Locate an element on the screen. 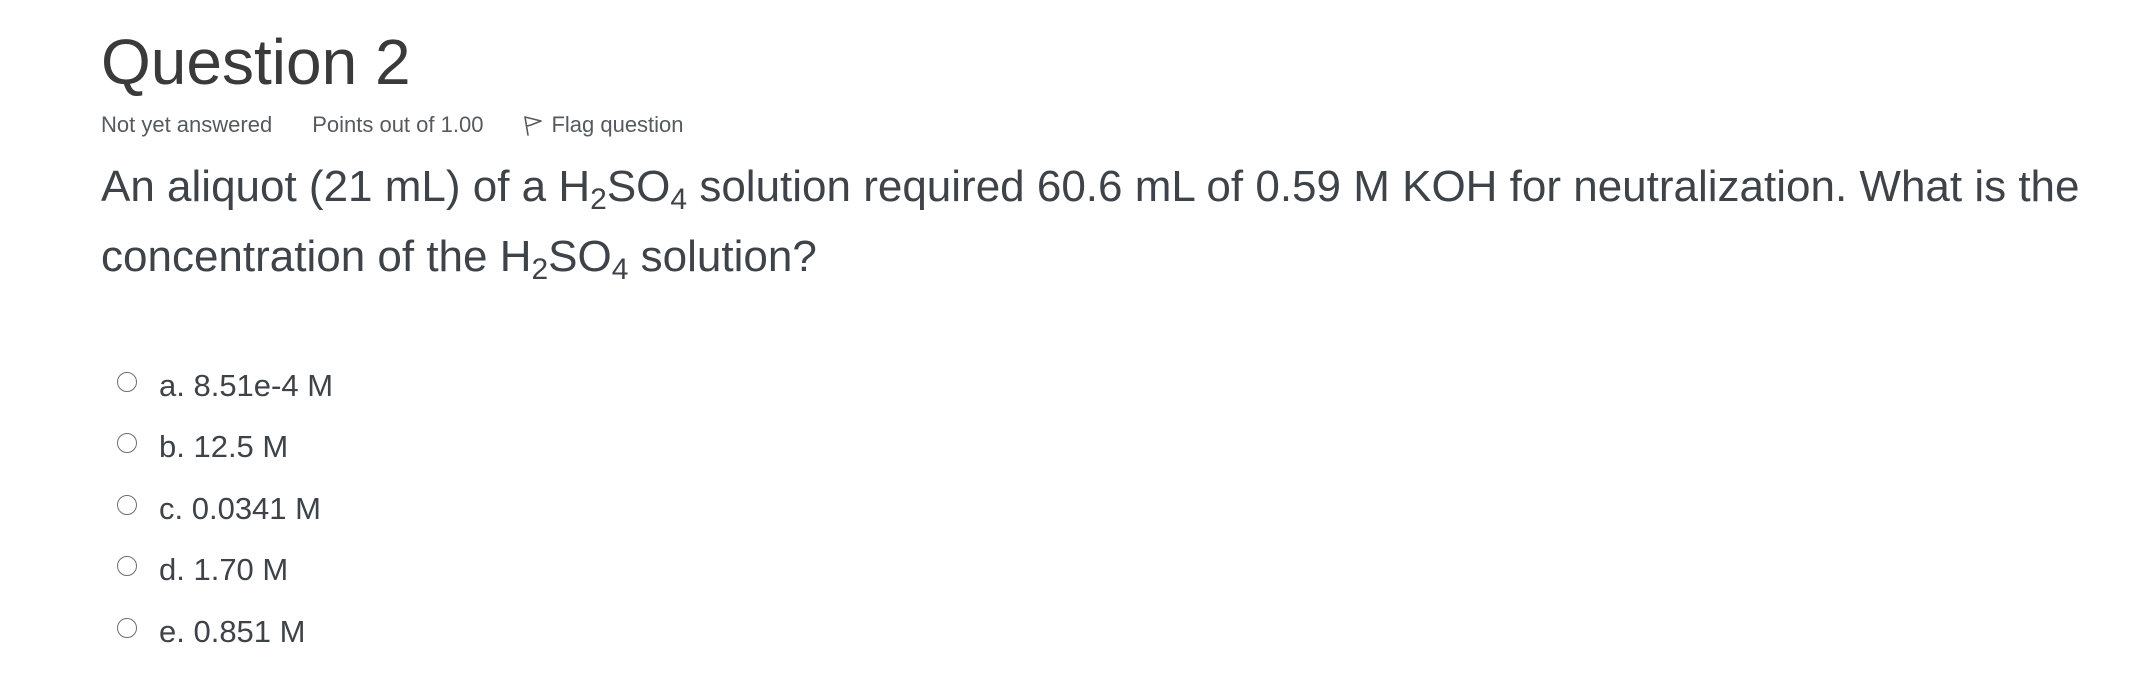  answer-option-c: c. 0.0341 M is located at coordinates (225, 509).